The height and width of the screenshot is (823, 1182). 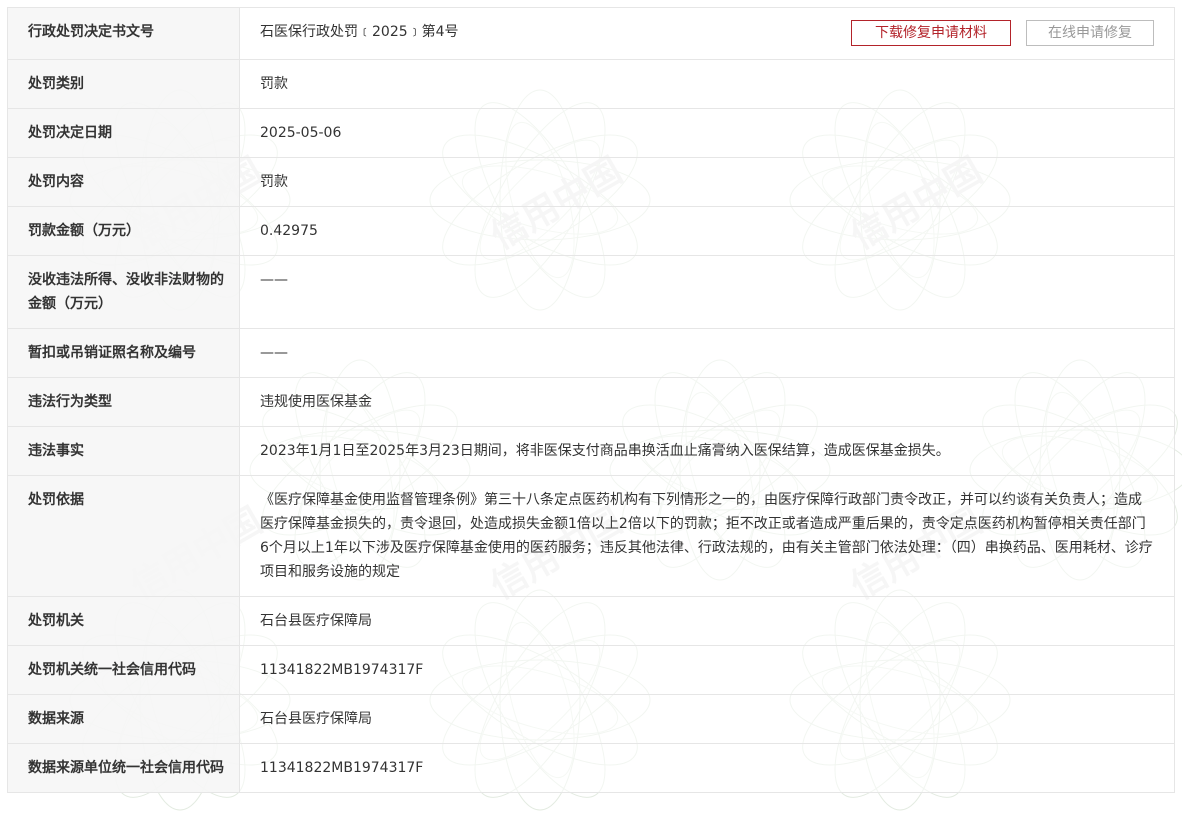 I want to click on field-label: 处罚内容, so click(x=123, y=182).